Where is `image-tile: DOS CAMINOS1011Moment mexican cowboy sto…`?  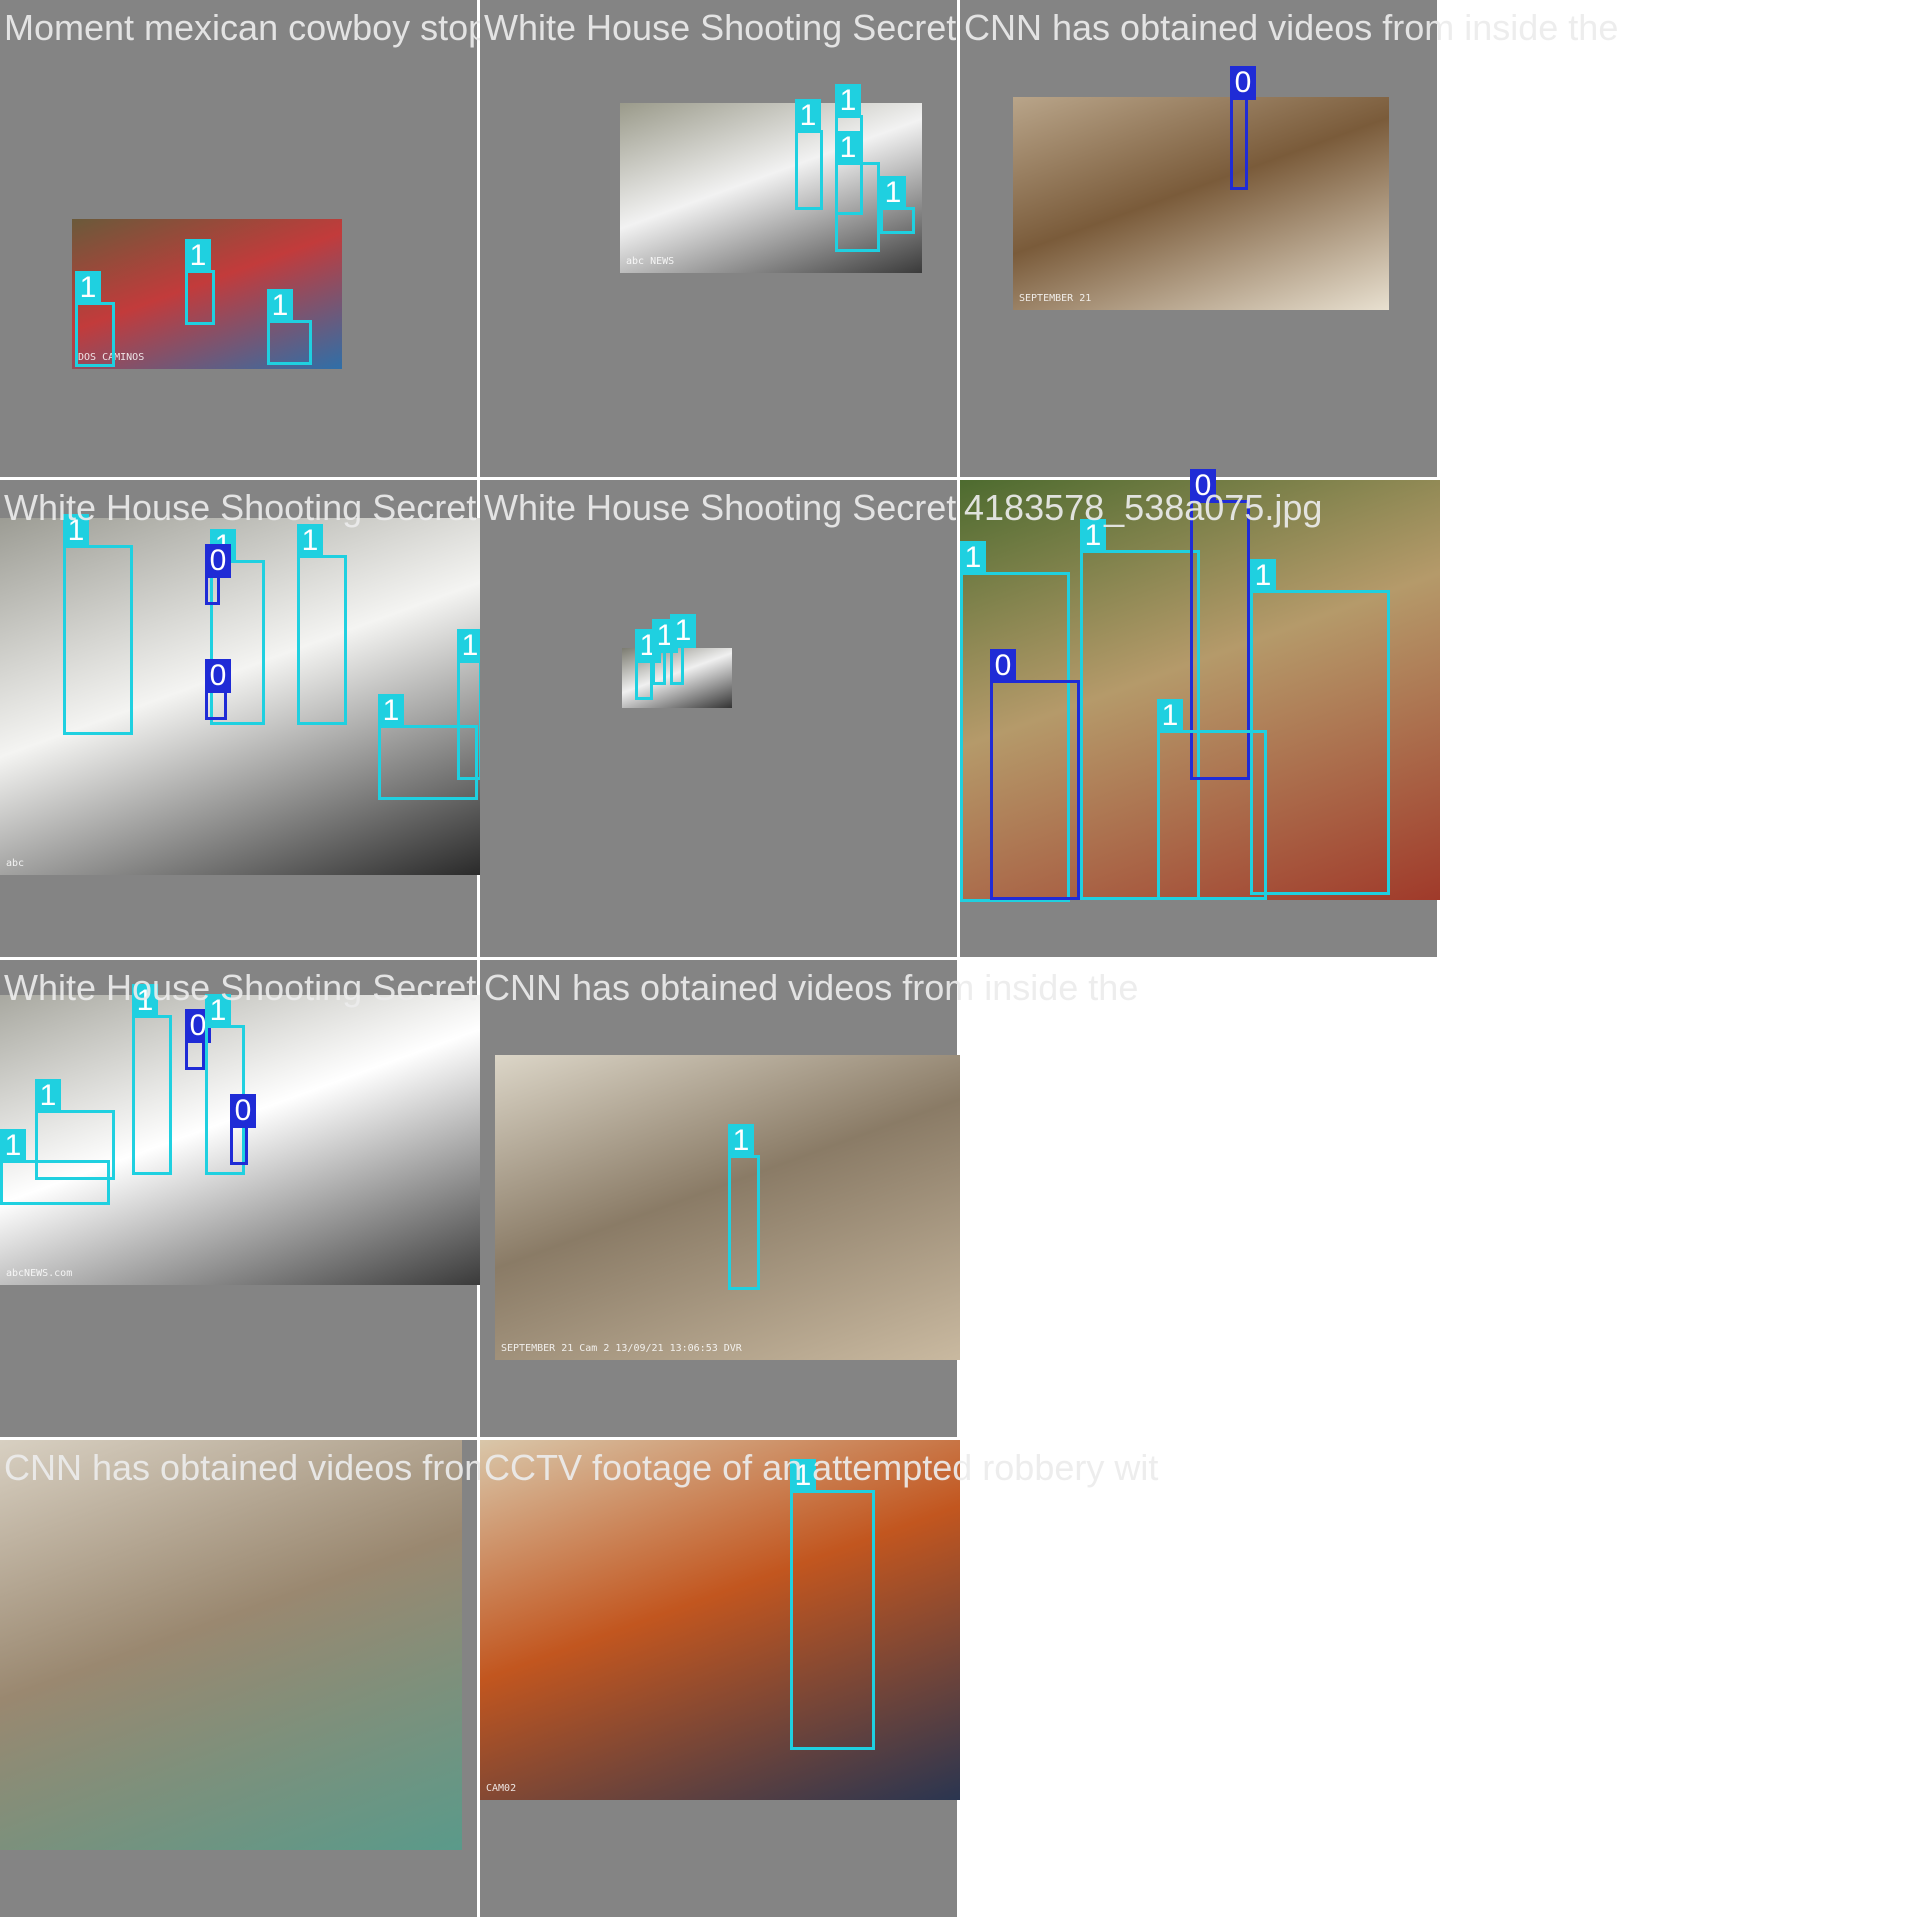 image-tile: DOS CAMINOS1011Moment mexican cowboy sto… is located at coordinates (371, 240).